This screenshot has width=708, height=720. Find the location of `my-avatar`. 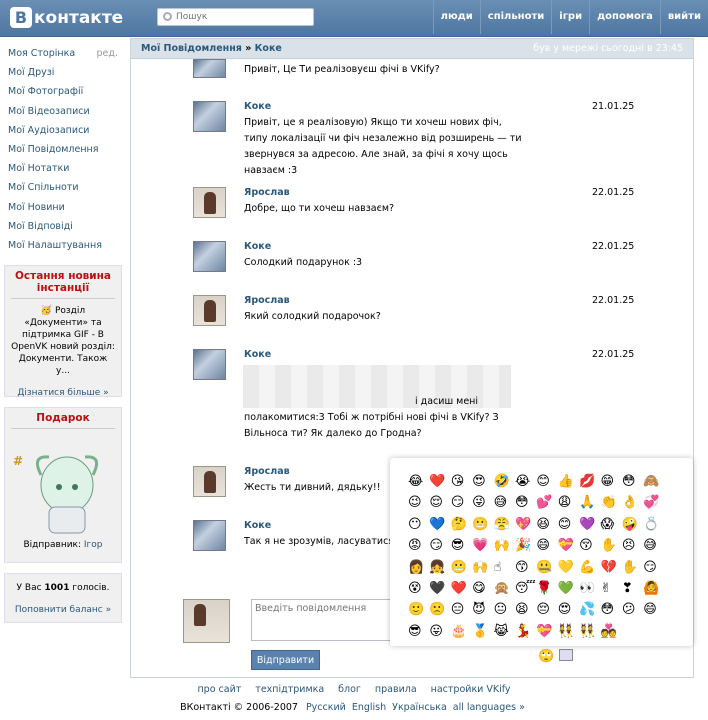

my-avatar is located at coordinates (206, 621).